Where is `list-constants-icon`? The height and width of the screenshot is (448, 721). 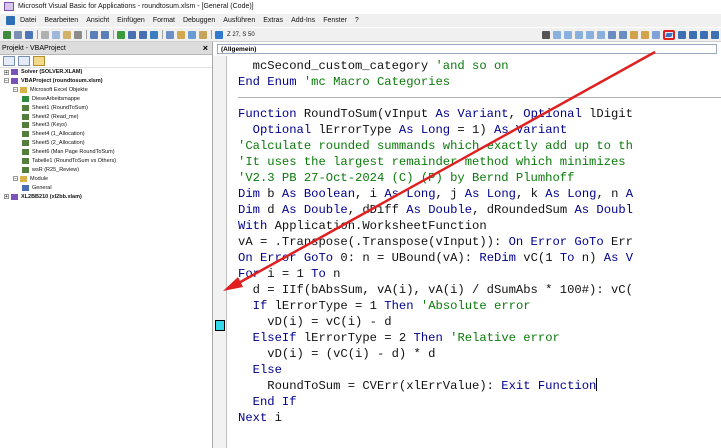
list-constants-icon is located at coordinates (568, 34).